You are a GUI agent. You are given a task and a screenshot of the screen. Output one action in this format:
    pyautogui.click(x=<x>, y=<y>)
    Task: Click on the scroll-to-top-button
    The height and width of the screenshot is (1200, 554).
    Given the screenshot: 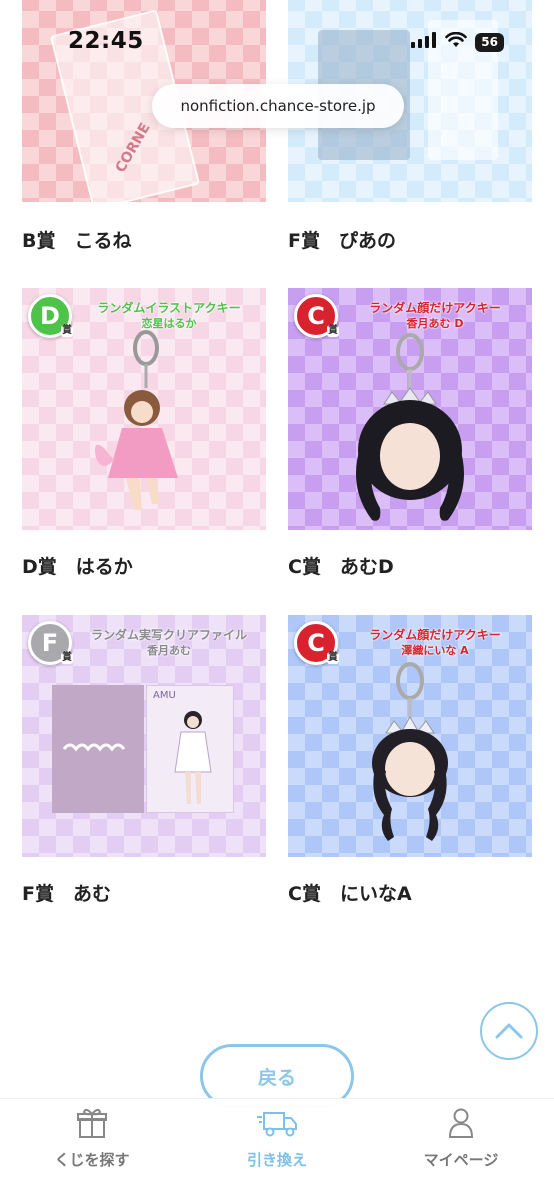 What is the action you would take?
    pyautogui.click(x=509, y=1031)
    